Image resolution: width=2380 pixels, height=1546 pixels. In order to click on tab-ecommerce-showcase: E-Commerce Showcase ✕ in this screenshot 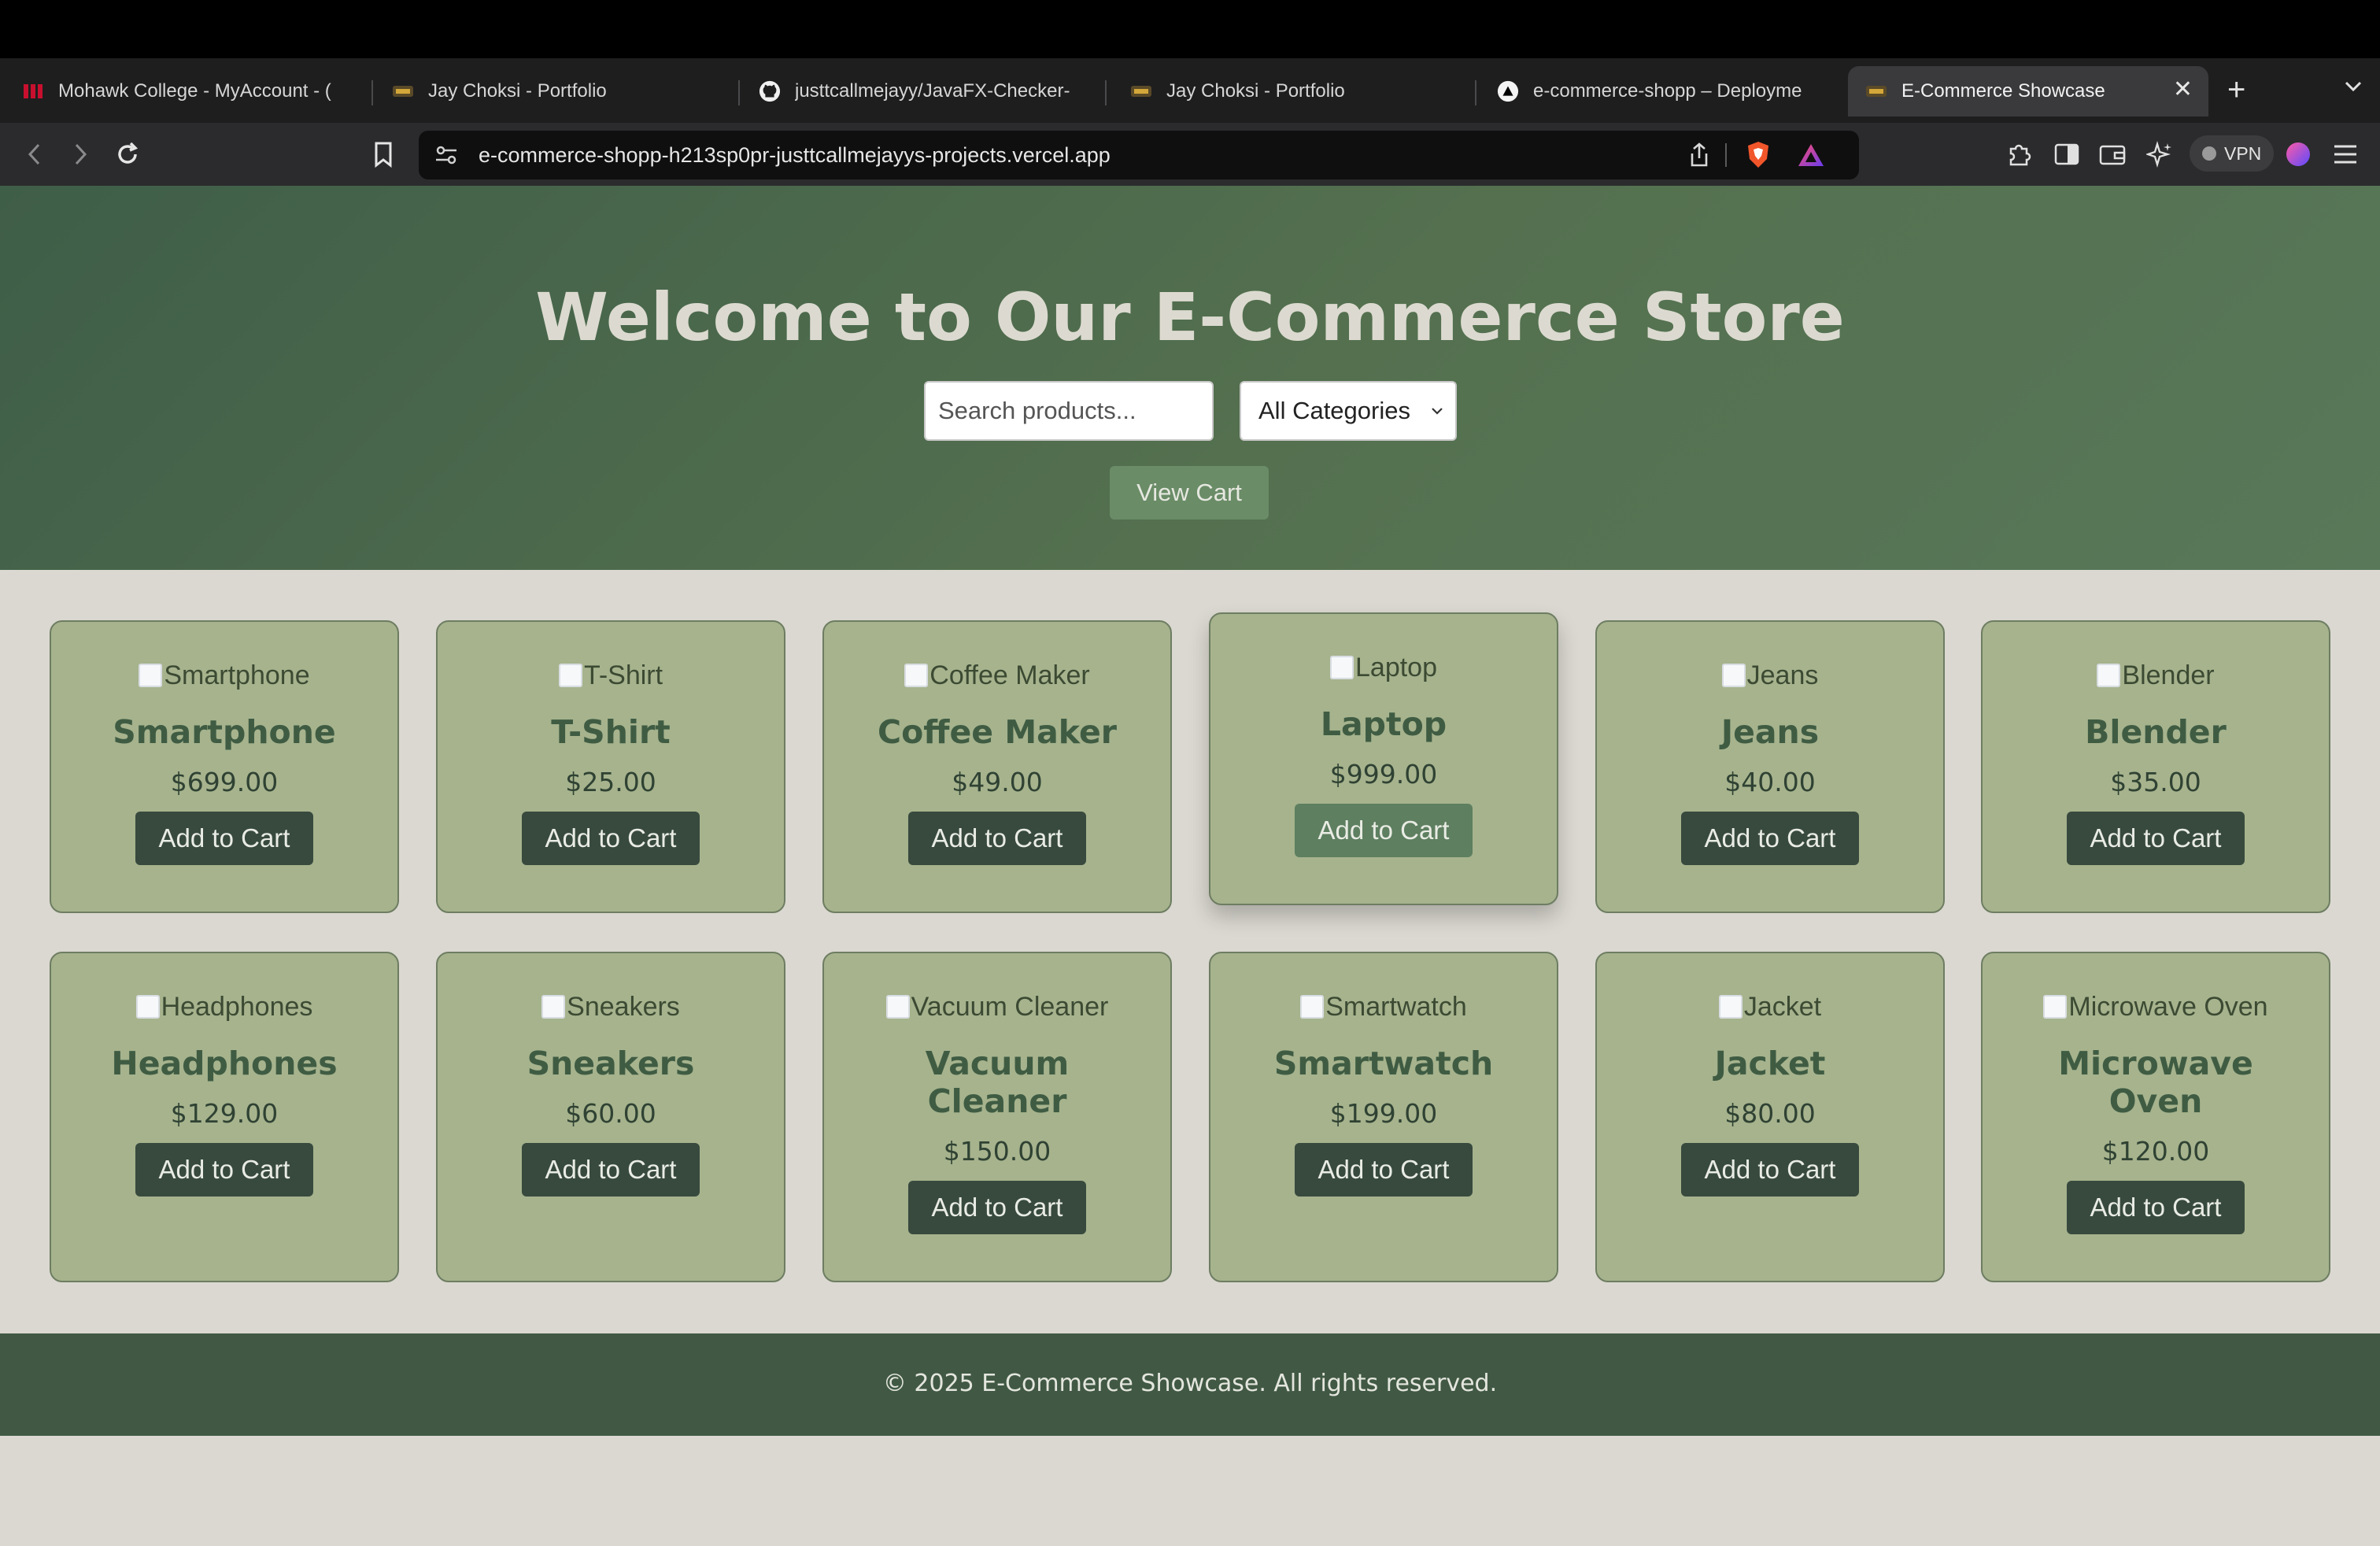, I will do `click(2028, 91)`.